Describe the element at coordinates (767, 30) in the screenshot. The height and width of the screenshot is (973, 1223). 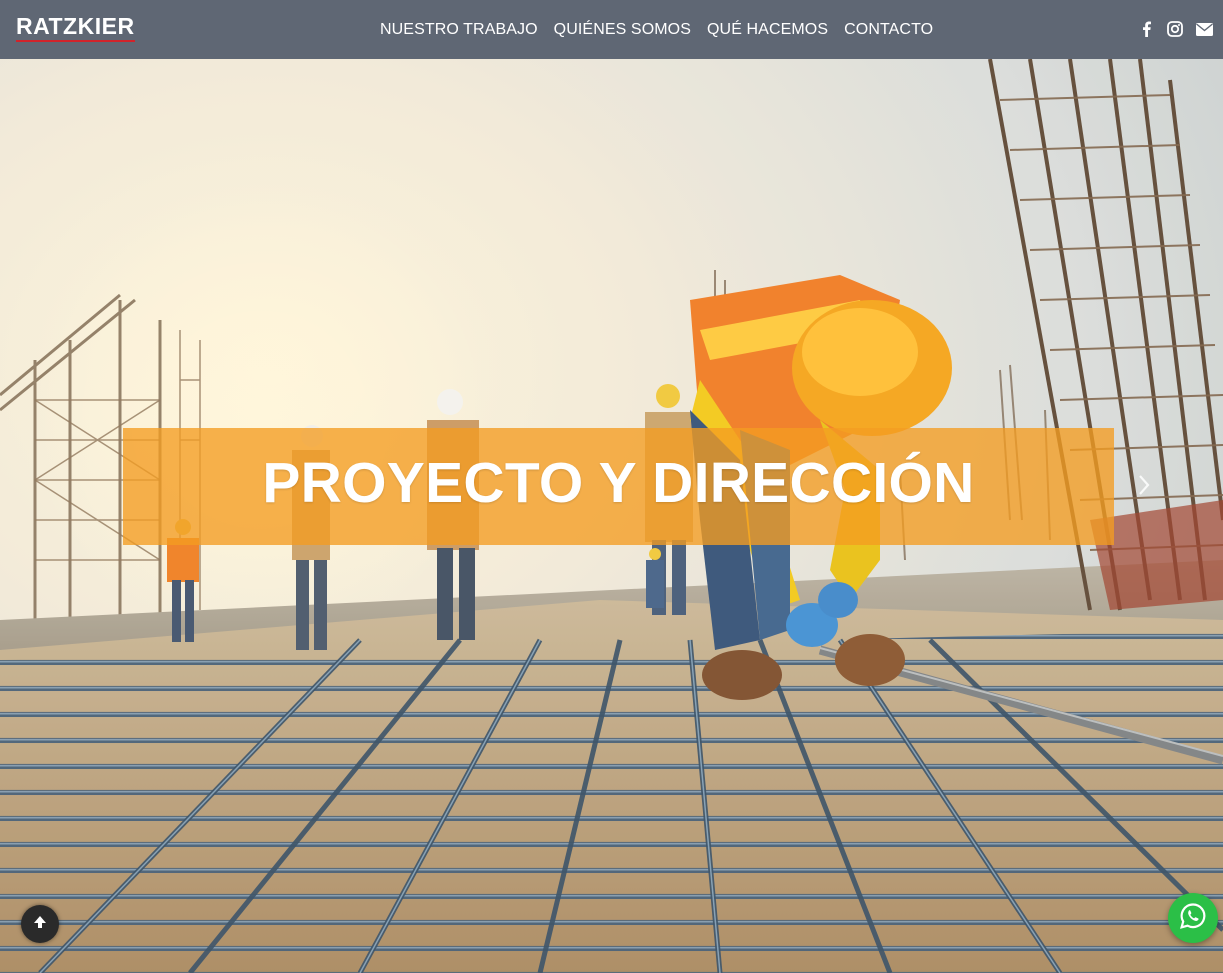
I see `nav-link-que-hacemos: QUÉ HACEMOS` at that location.